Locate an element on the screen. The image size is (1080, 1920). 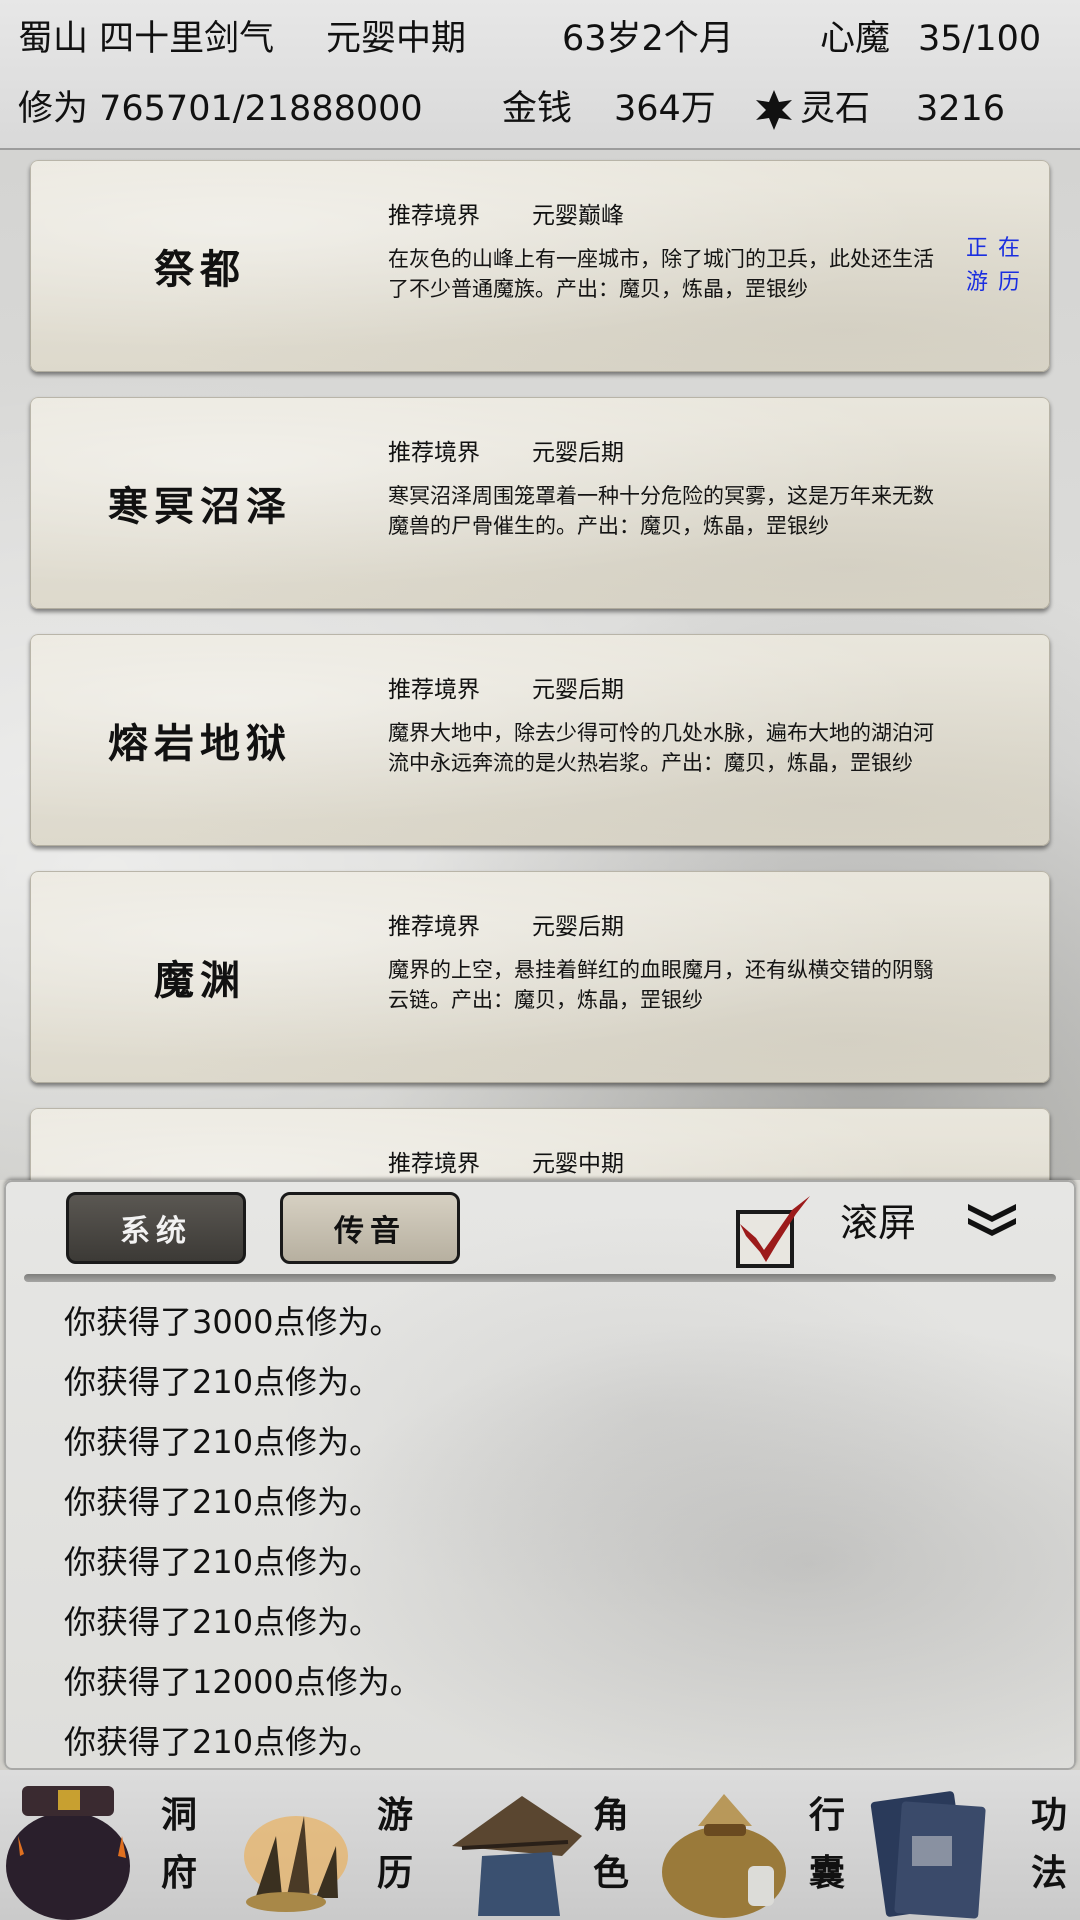
location-card: 推荐境界 元婴中期 is located at coordinates (540, 1144).